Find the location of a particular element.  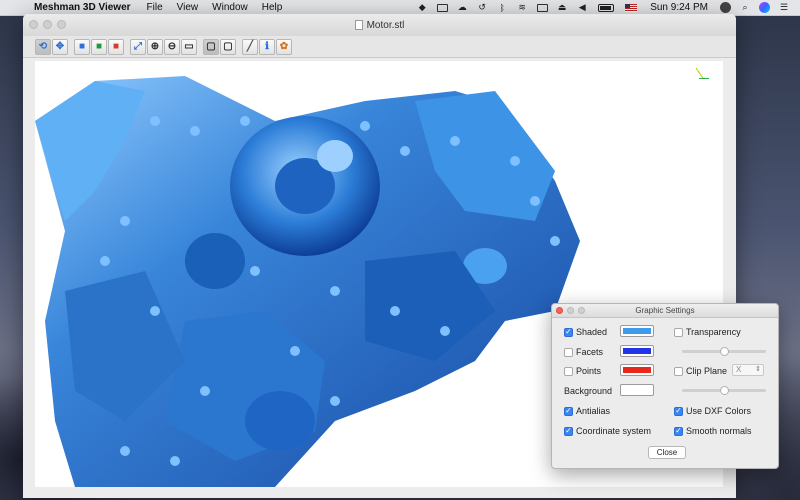

menu-help: Help is located at coordinates (272, 7).